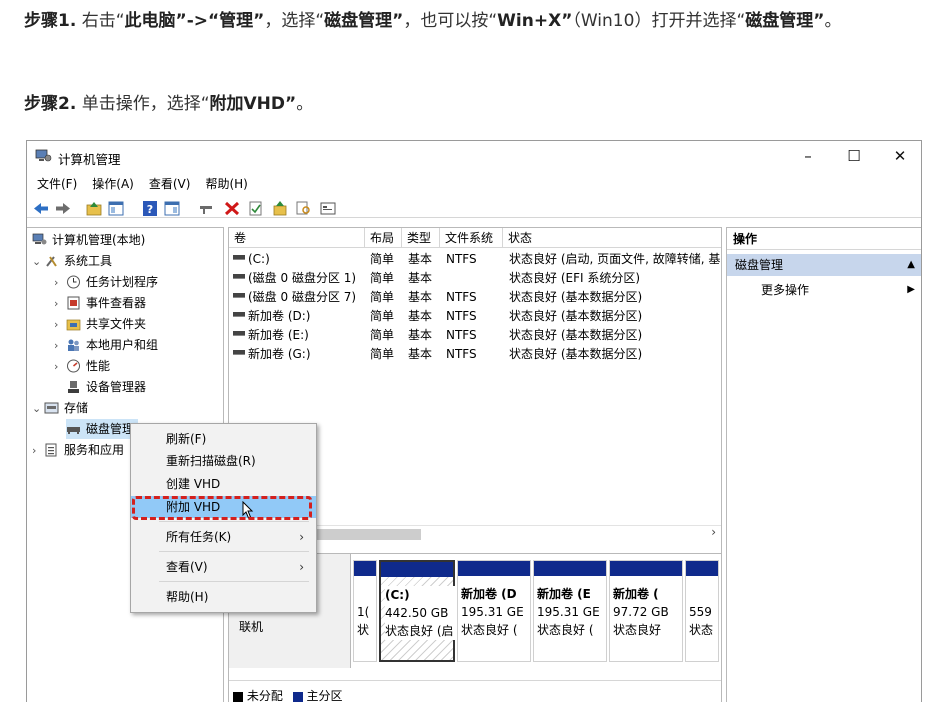  What do you see at coordinates (899, 156) in the screenshot?
I see `close-button: ✕` at bounding box center [899, 156].